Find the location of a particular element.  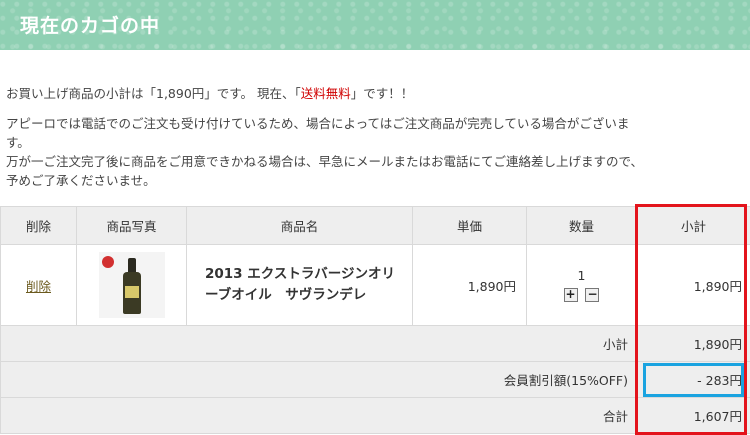

unit-price: 1,890円 is located at coordinates (469, 285).